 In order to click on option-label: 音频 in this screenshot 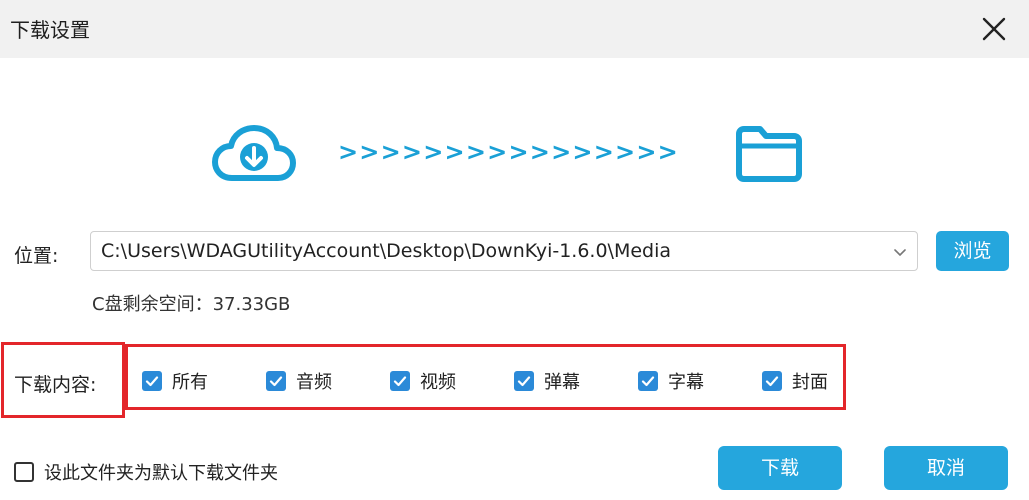, I will do `click(314, 382)`.